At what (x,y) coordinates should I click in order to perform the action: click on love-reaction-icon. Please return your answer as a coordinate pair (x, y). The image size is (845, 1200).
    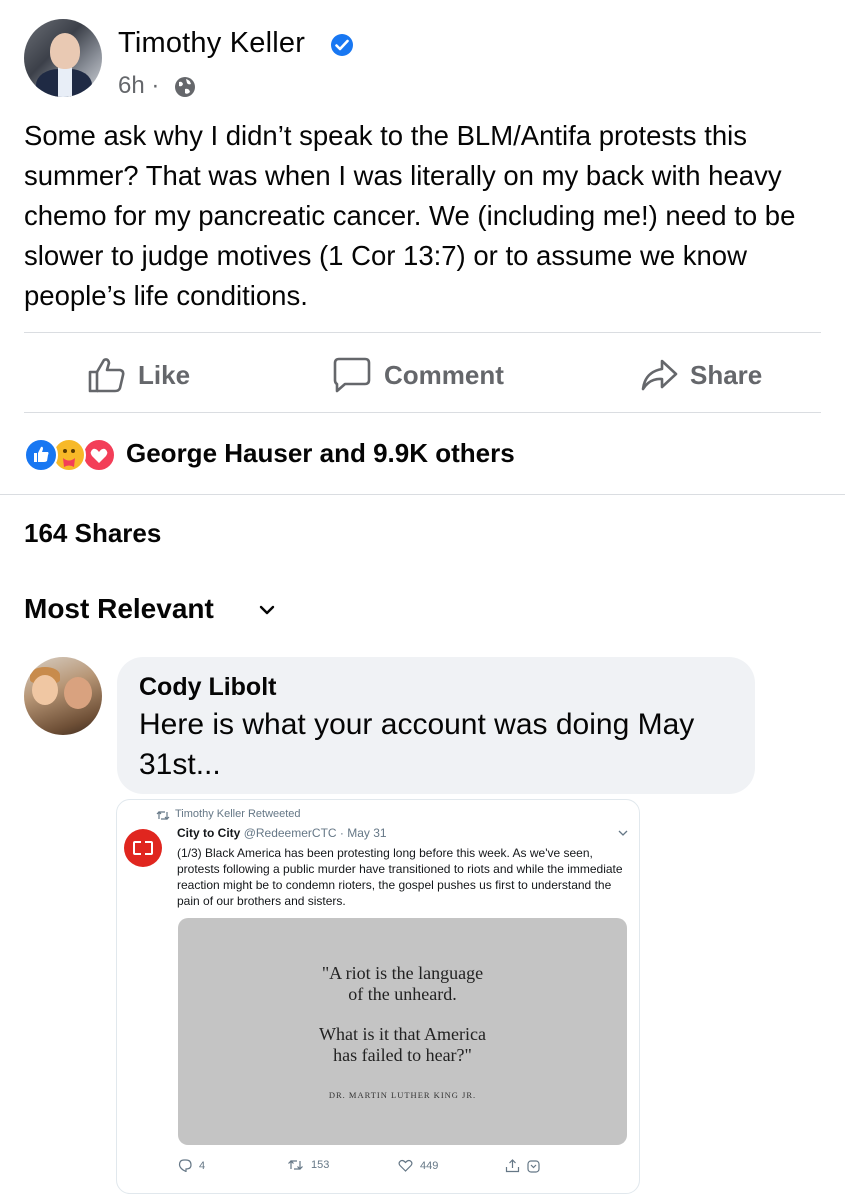
    Looking at the image, I should click on (99, 455).